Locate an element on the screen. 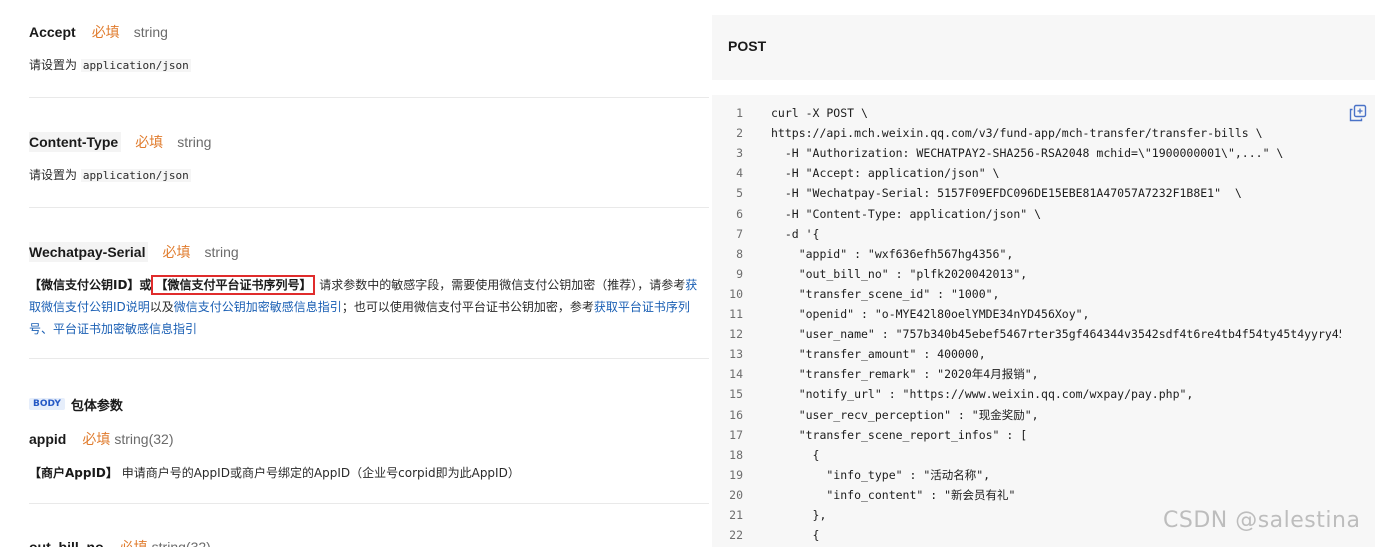 The height and width of the screenshot is (547, 1375). code-text: "transfer_scene_report_infos" : [ is located at coordinates (899, 434).